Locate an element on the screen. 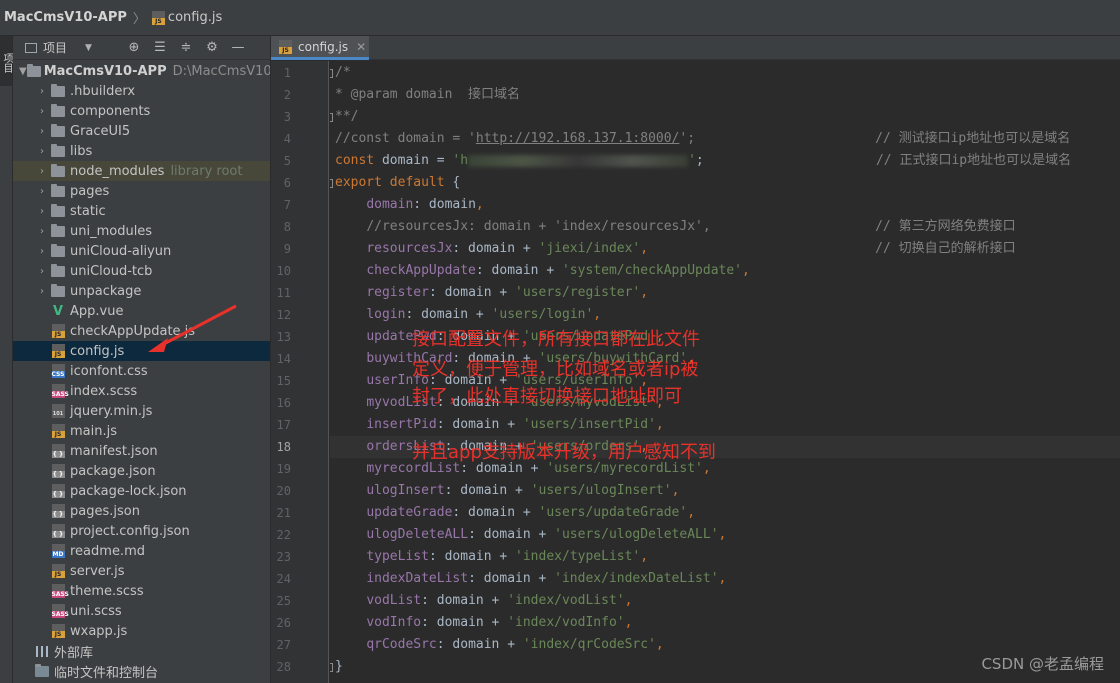 Image resolution: width=1120 pixels, height=683 pixels. code-line: register: domain + 'users/register', is located at coordinates (491, 293).